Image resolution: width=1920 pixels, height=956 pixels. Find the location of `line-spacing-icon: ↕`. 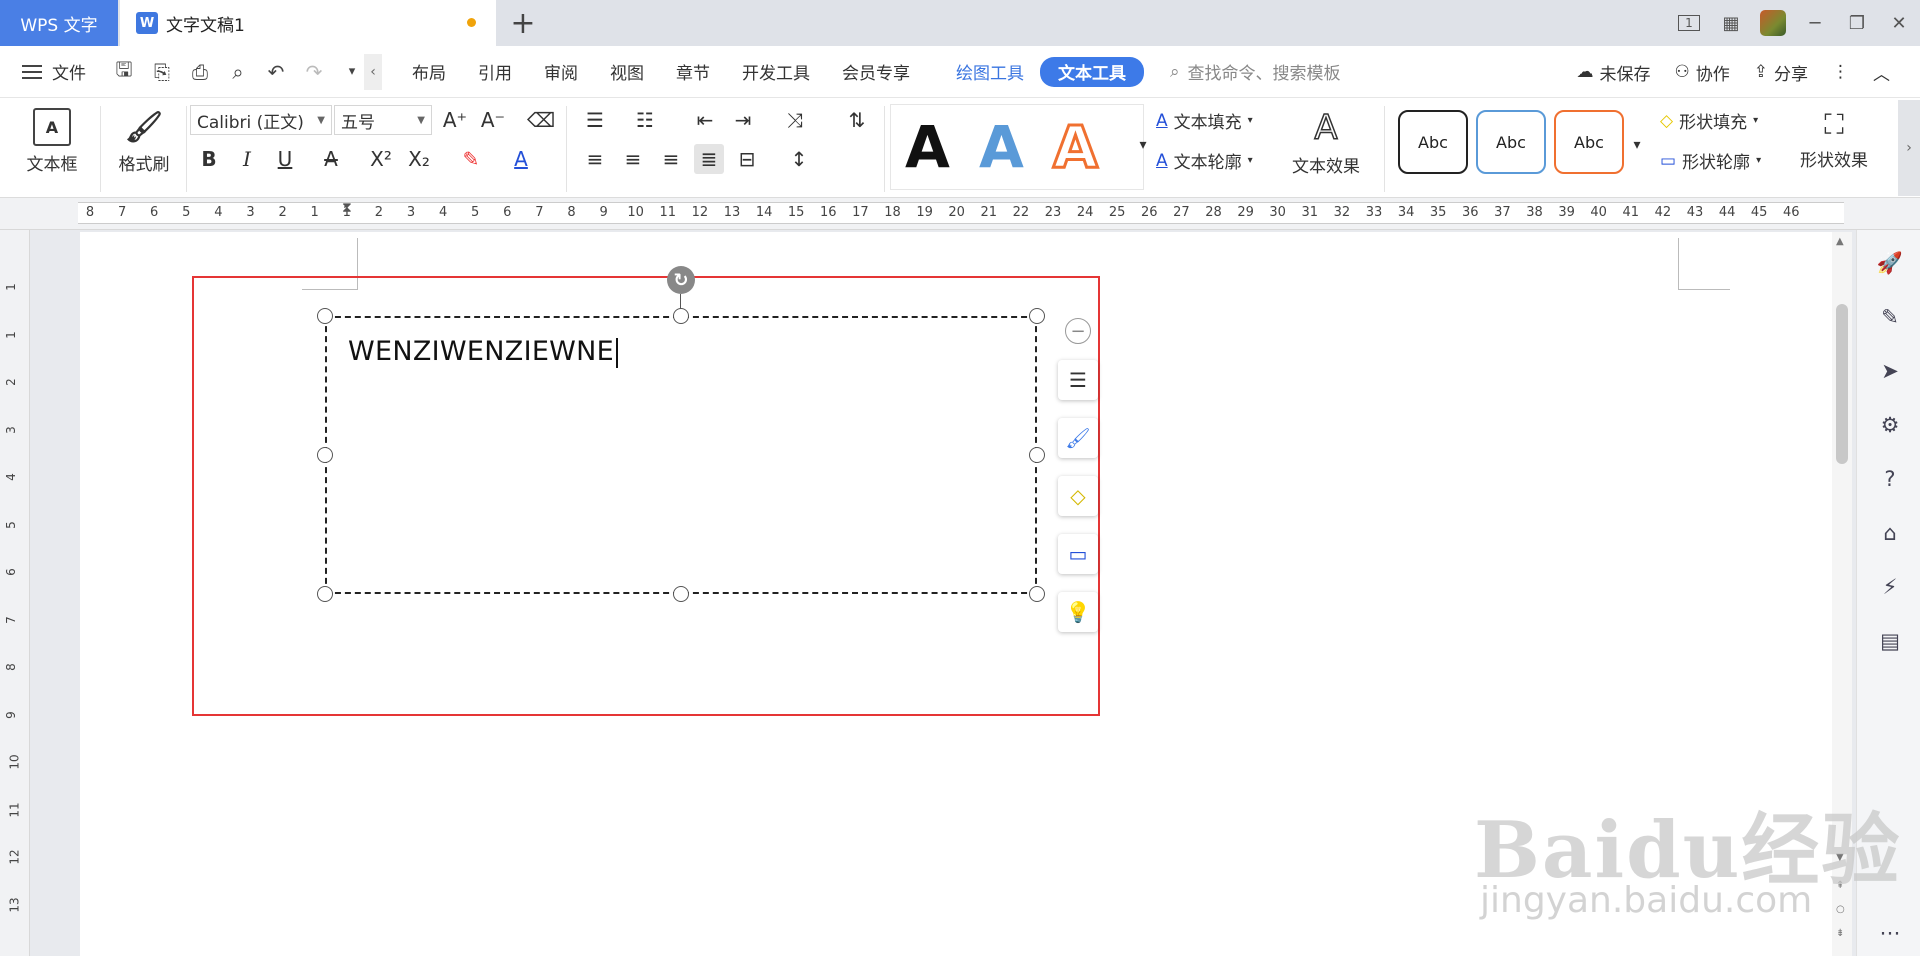

line-spacing-icon: ↕ is located at coordinates (799, 159).